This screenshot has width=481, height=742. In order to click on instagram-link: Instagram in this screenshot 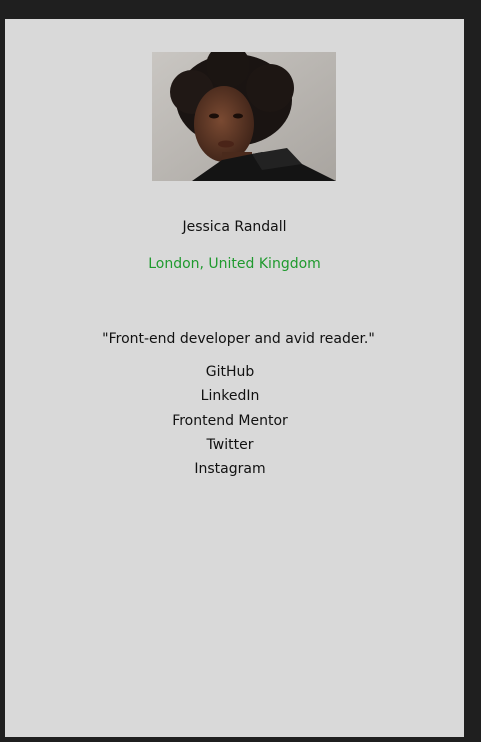, I will do `click(229, 469)`.